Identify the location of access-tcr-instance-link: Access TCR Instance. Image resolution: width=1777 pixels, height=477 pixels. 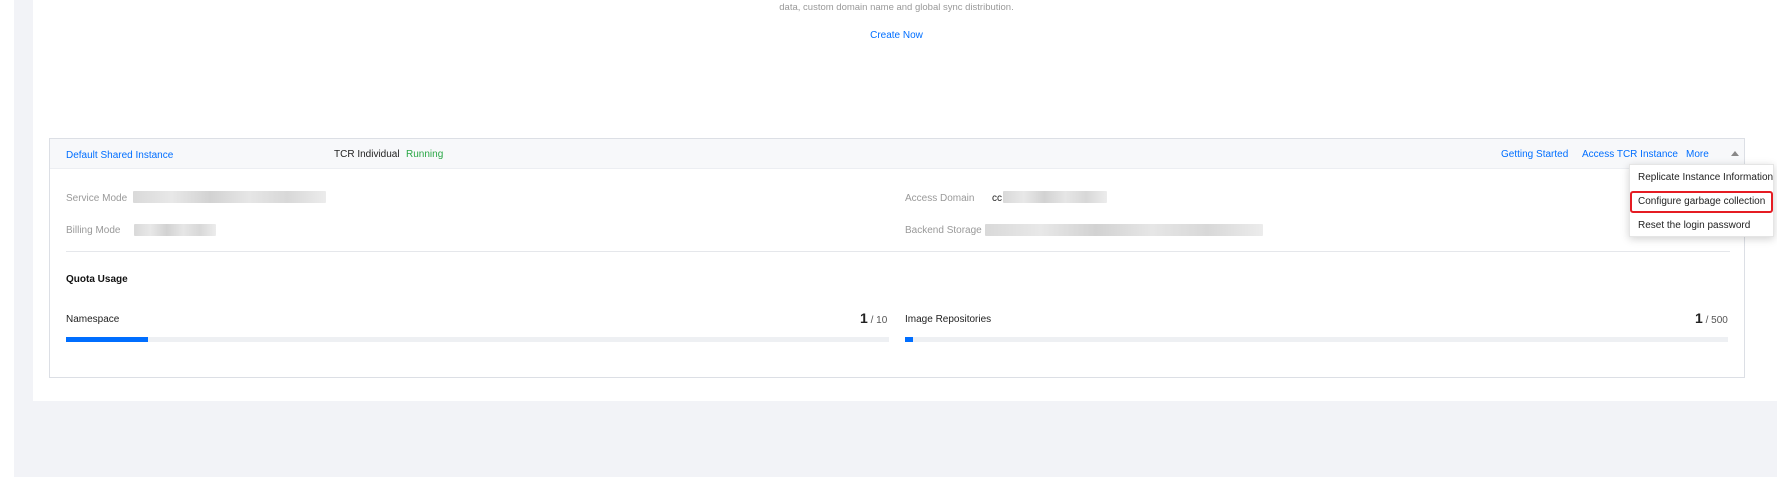
(1630, 154).